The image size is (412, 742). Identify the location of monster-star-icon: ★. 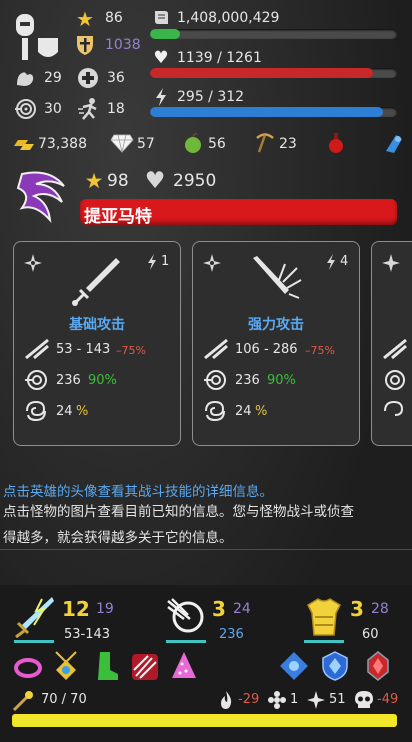
(94, 181).